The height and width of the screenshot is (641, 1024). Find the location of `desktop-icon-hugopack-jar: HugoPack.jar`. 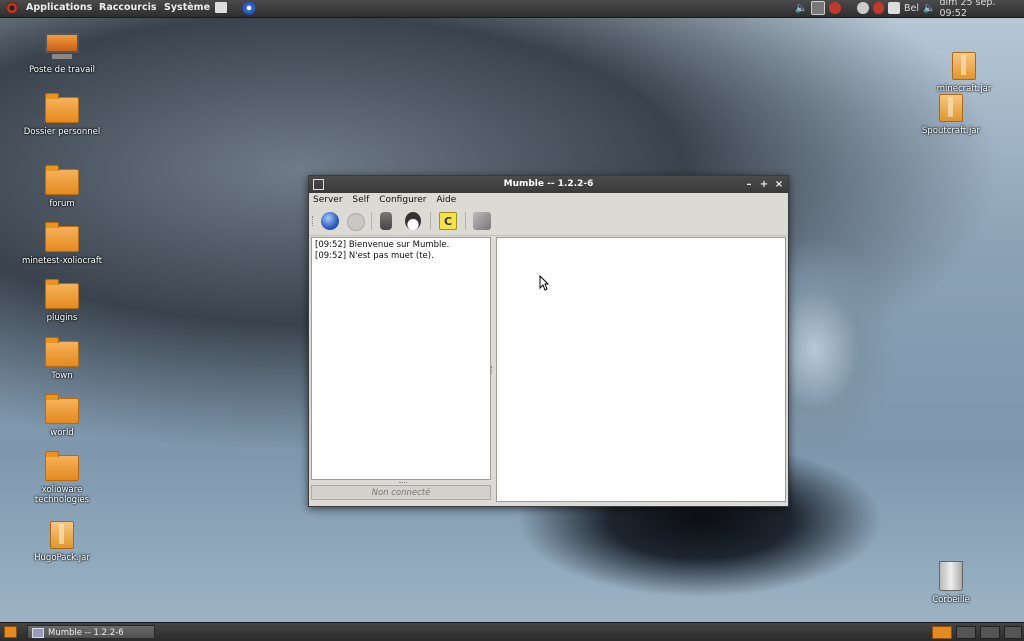

desktop-icon-hugopack-jar: HugoPack.jar is located at coordinates (62, 542).